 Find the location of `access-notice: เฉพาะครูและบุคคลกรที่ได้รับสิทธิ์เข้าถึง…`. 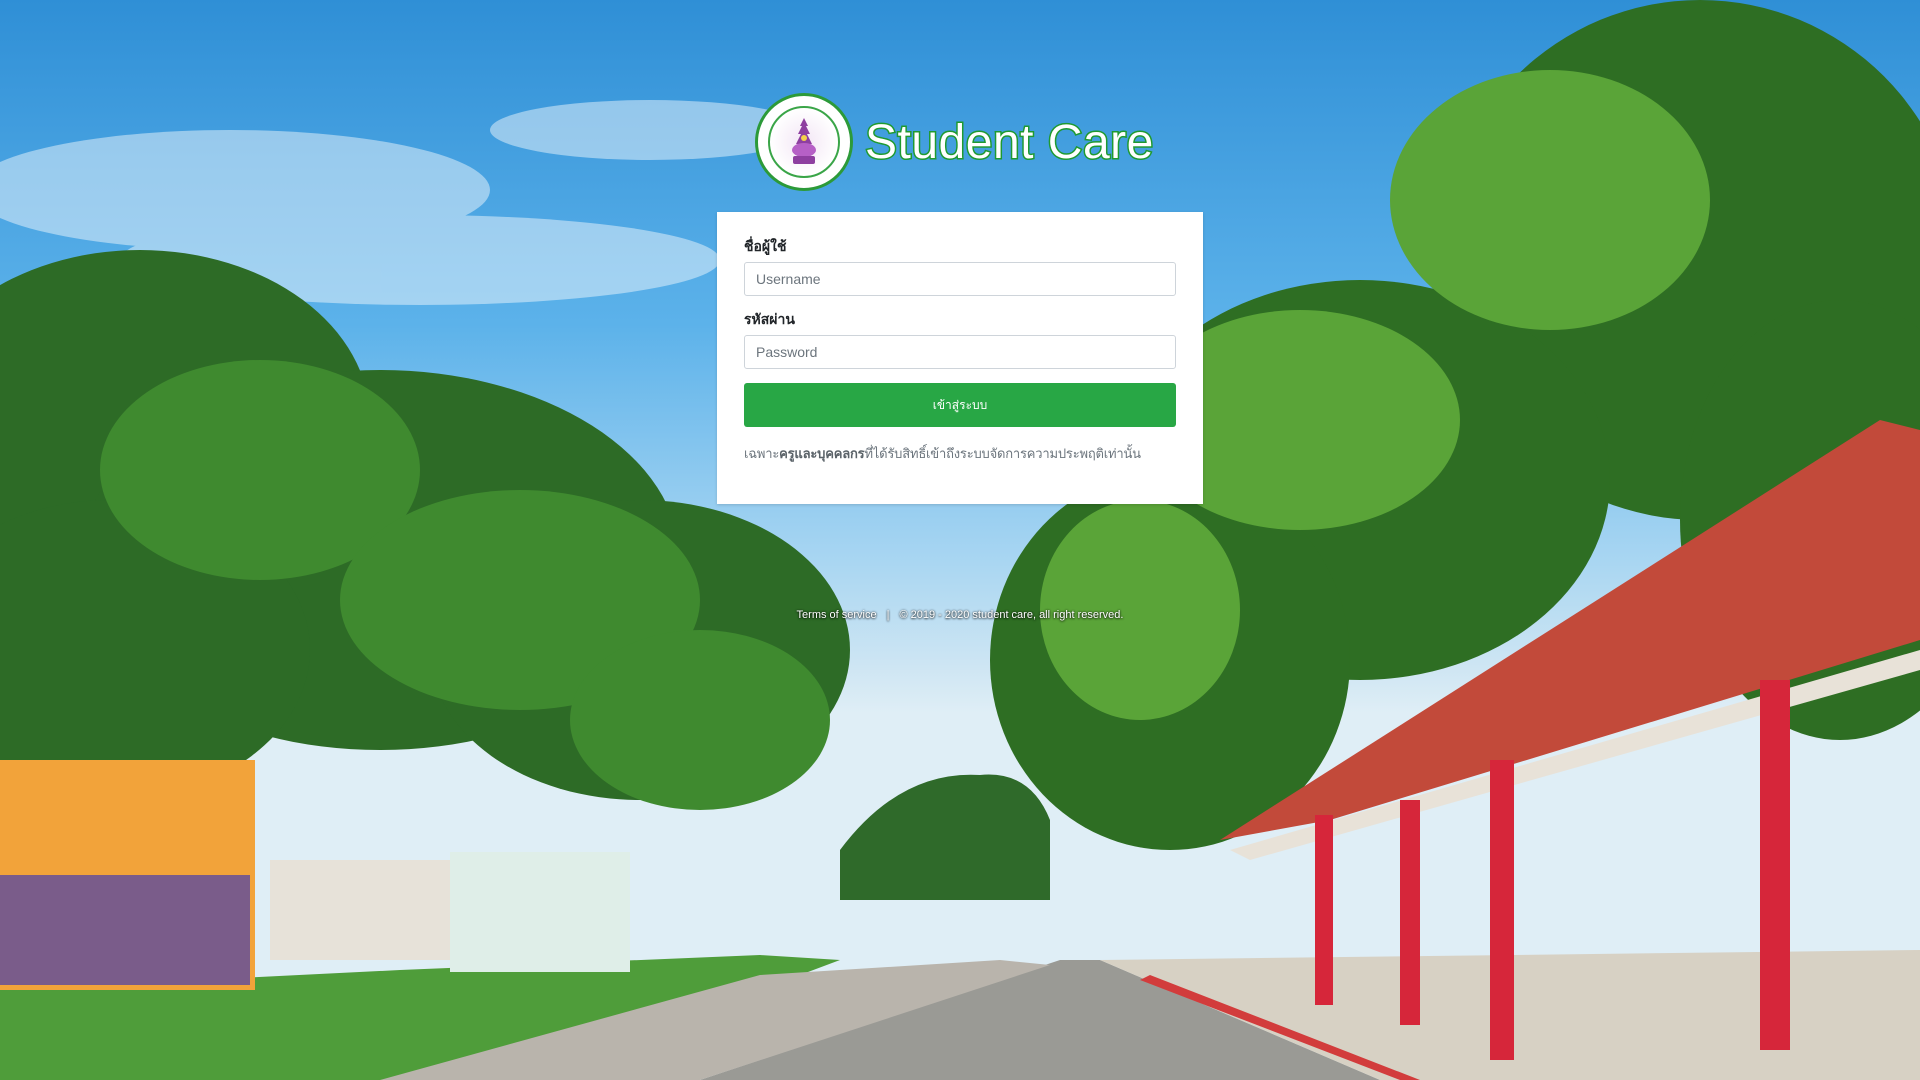

access-notice: เฉพาะครูและบุคคลกรที่ได้รับสิทธิ์เข้าถึง… is located at coordinates (960, 453).